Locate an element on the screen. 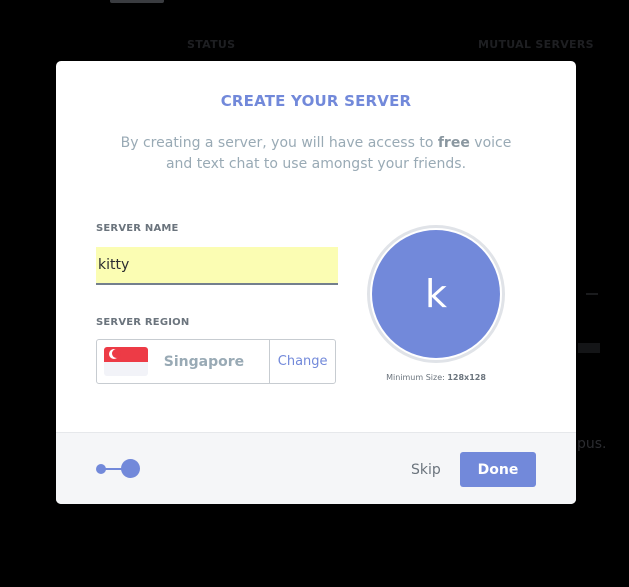 Image resolution: width=629 pixels, height=587 pixels. server-region-selector: Singapore Change is located at coordinates (216, 361).